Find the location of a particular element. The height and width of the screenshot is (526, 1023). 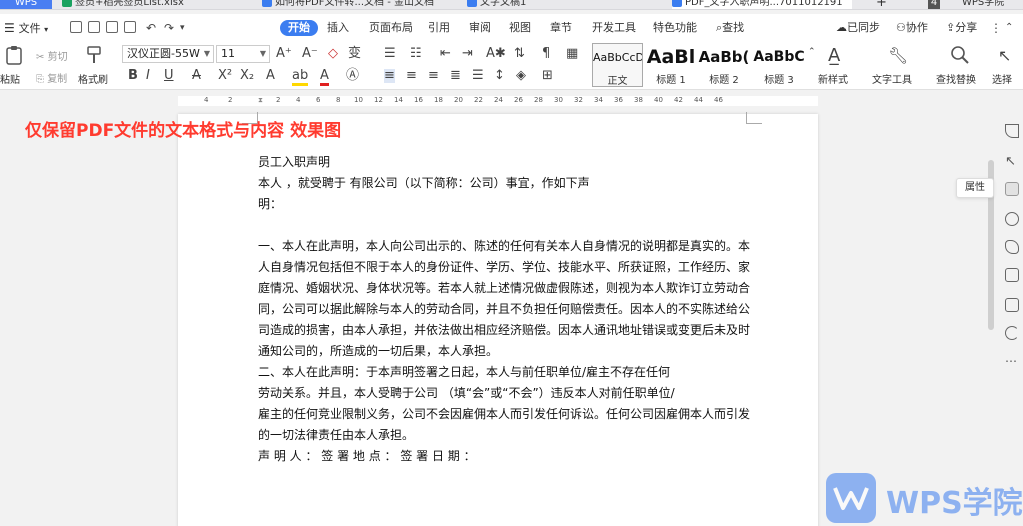

tab-label: 签员+稻亮签员List.xlsx is located at coordinates (129, 4).